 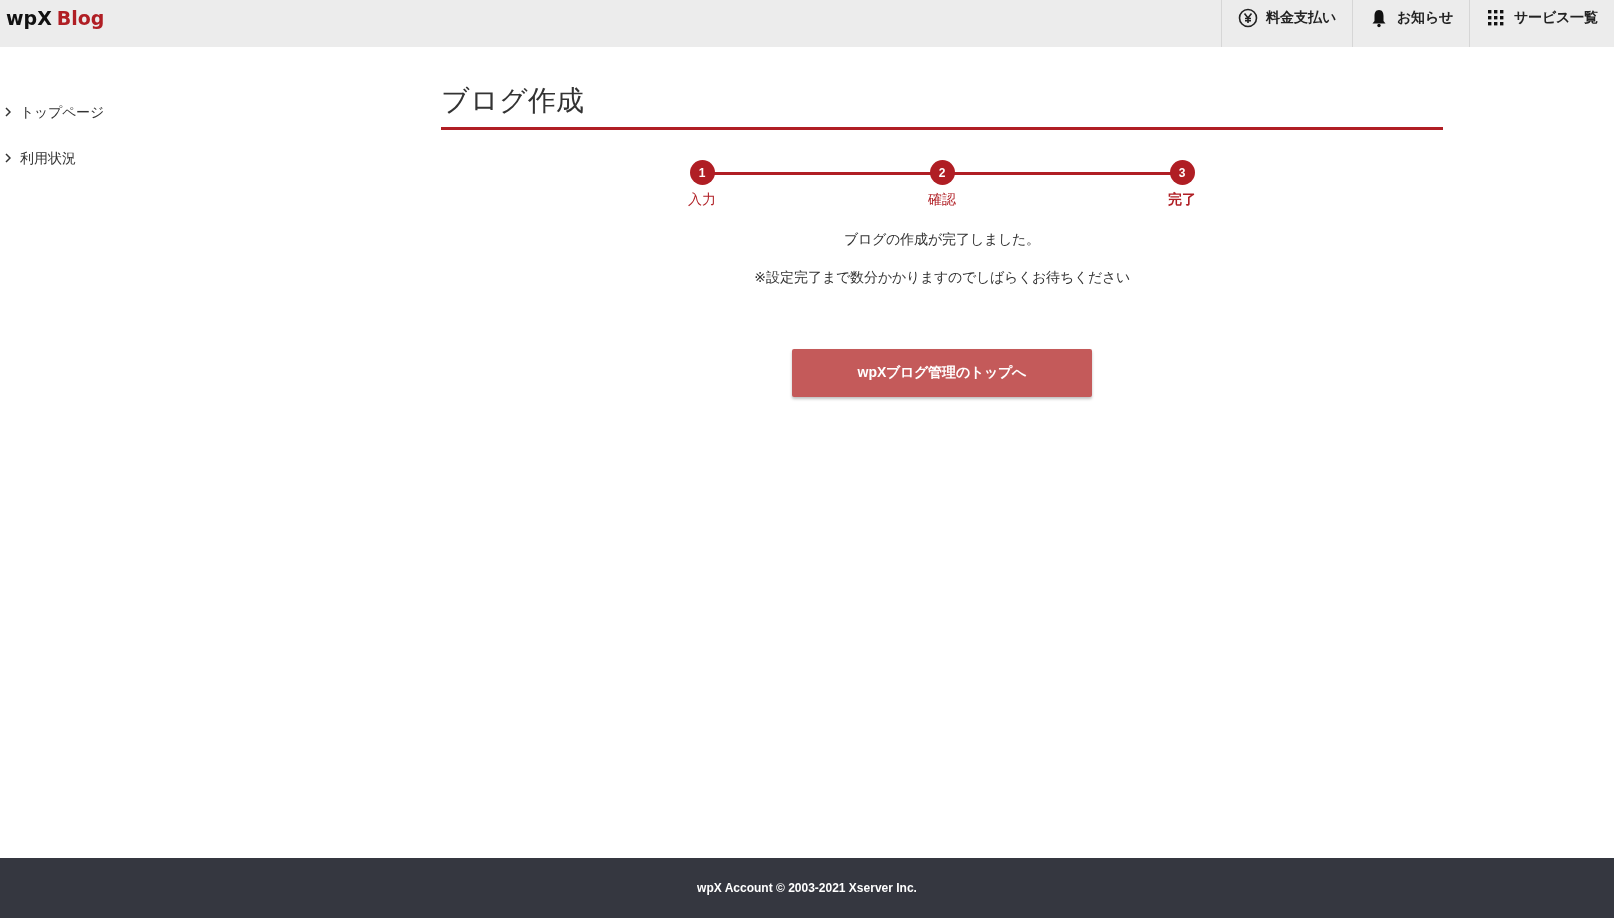 What do you see at coordinates (942, 278) in the screenshot?
I see `wait-note: ※設定完了まで数分かかりますのでしばらくお待ちください` at bounding box center [942, 278].